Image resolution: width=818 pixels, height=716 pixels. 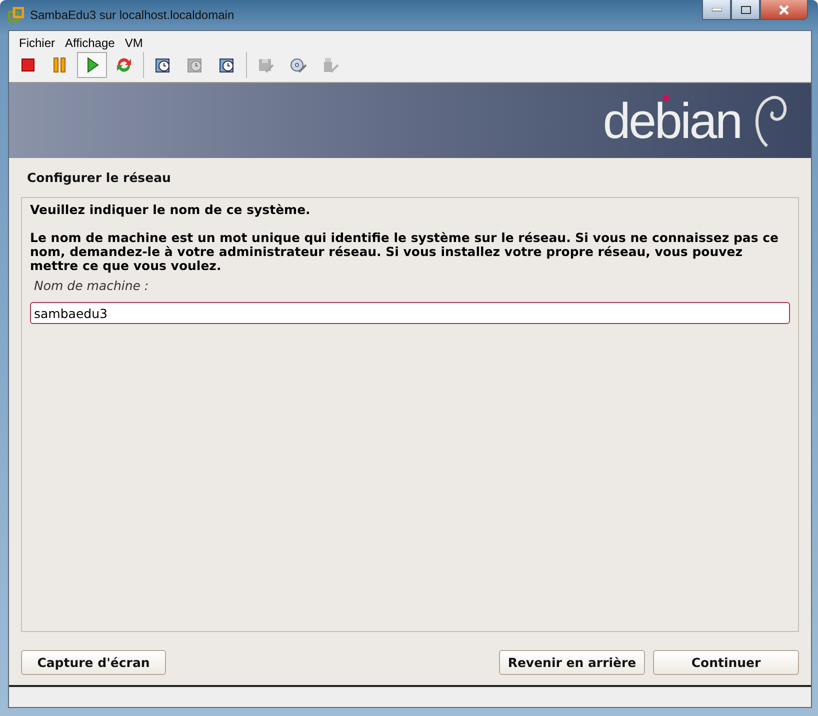 What do you see at coordinates (405, 252) in the screenshot?
I see `description-text: Le nom de machine est un mot unique qui identifie le système sur le réseau. Si vous ne connaissez pas ce nom, demandez-le à votre administrateur réseau. Si vous installez votre propre réseau, vous pouvez mettre ce que vous voulez.` at bounding box center [405, 252].